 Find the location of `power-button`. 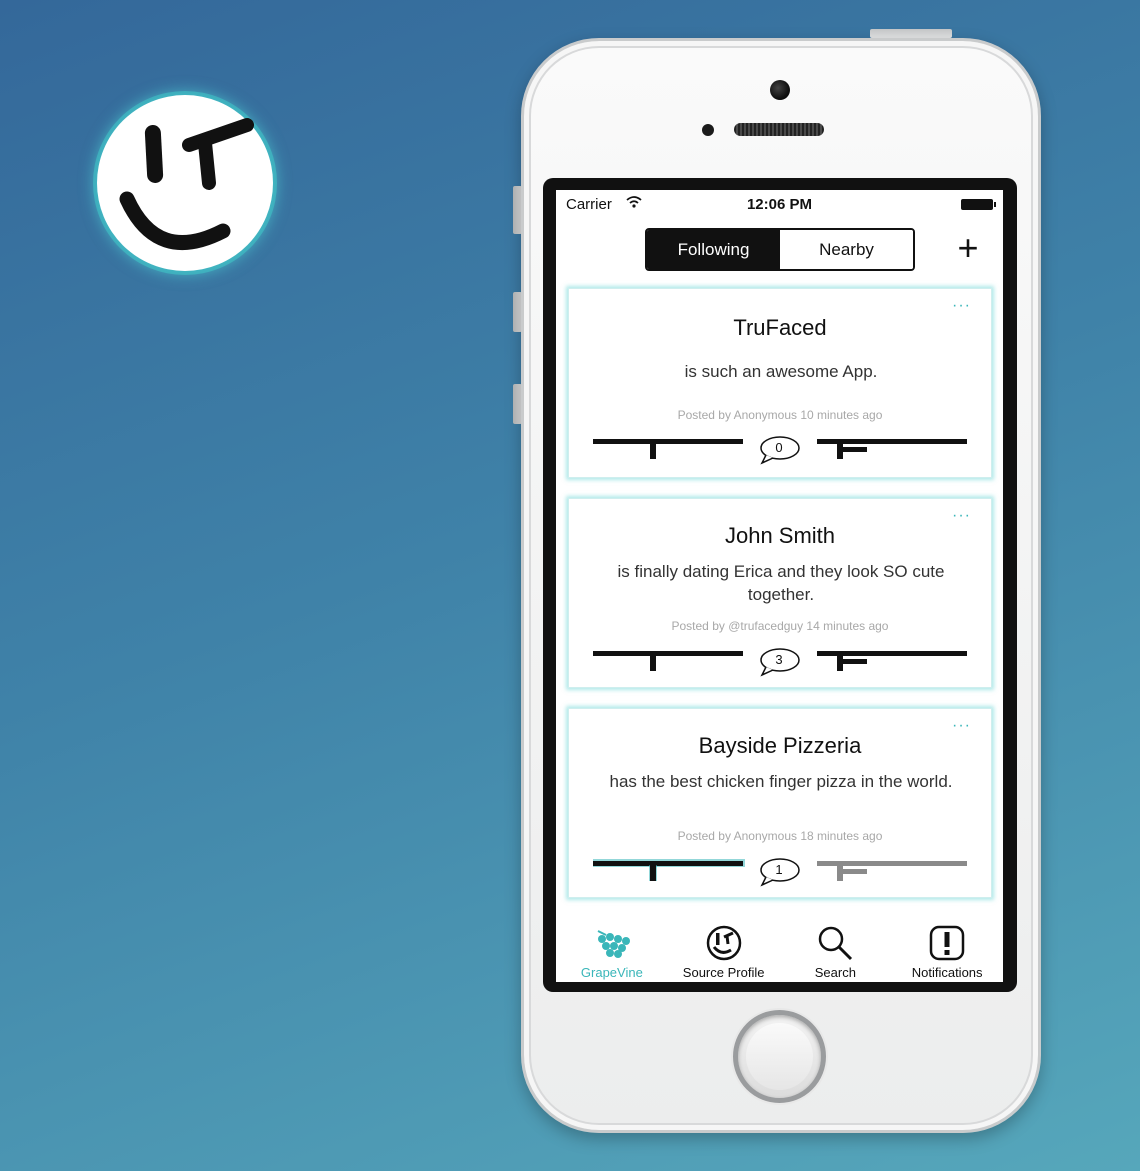

power-button is located at coordinates (911, 33).